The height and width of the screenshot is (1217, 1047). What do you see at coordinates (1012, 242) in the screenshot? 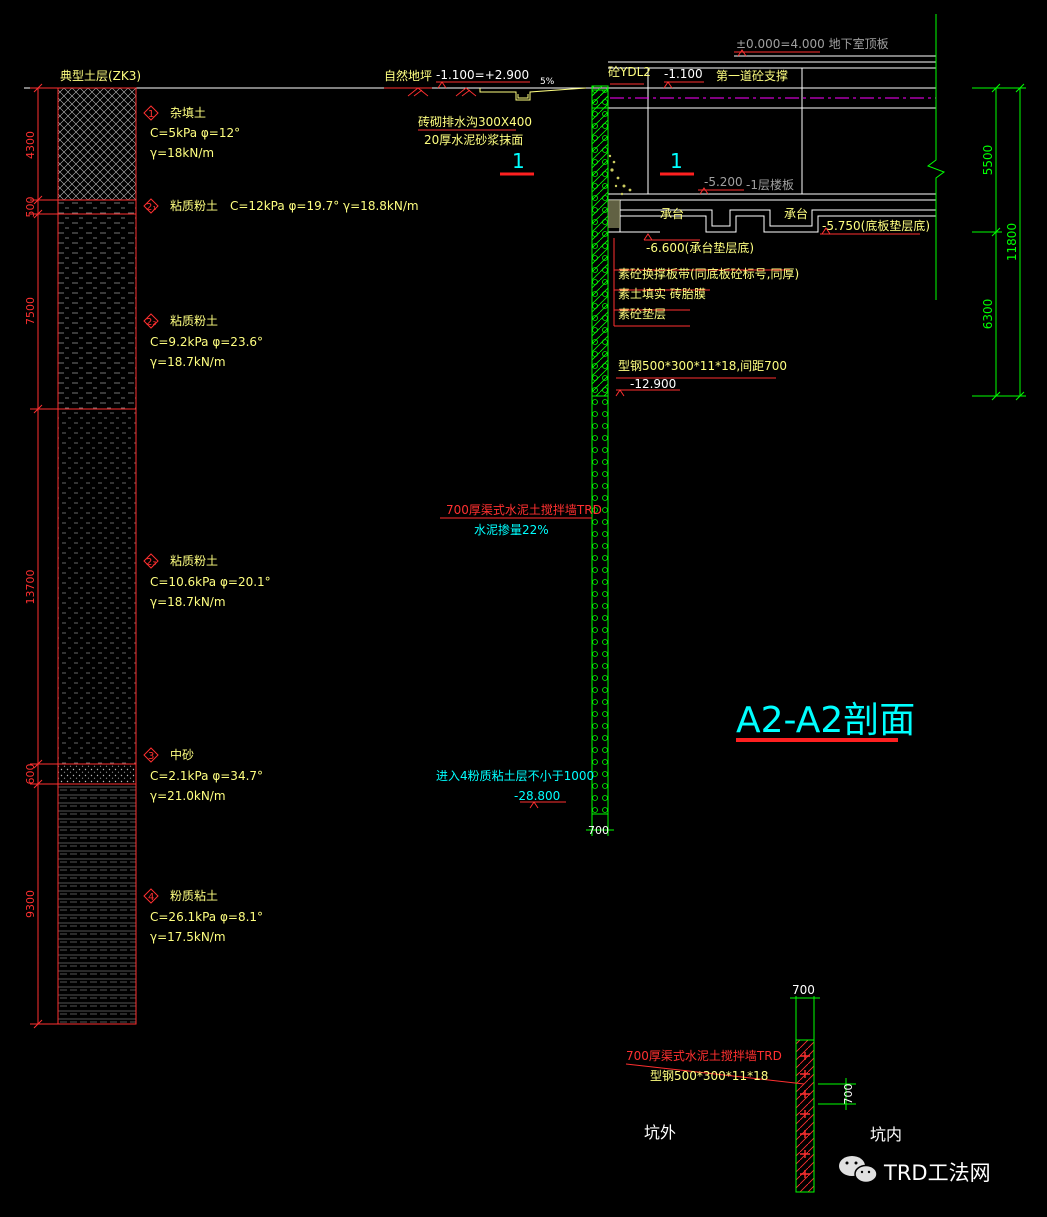
I see `dim-right-total: 11800` at bounding box center [1012, 242].